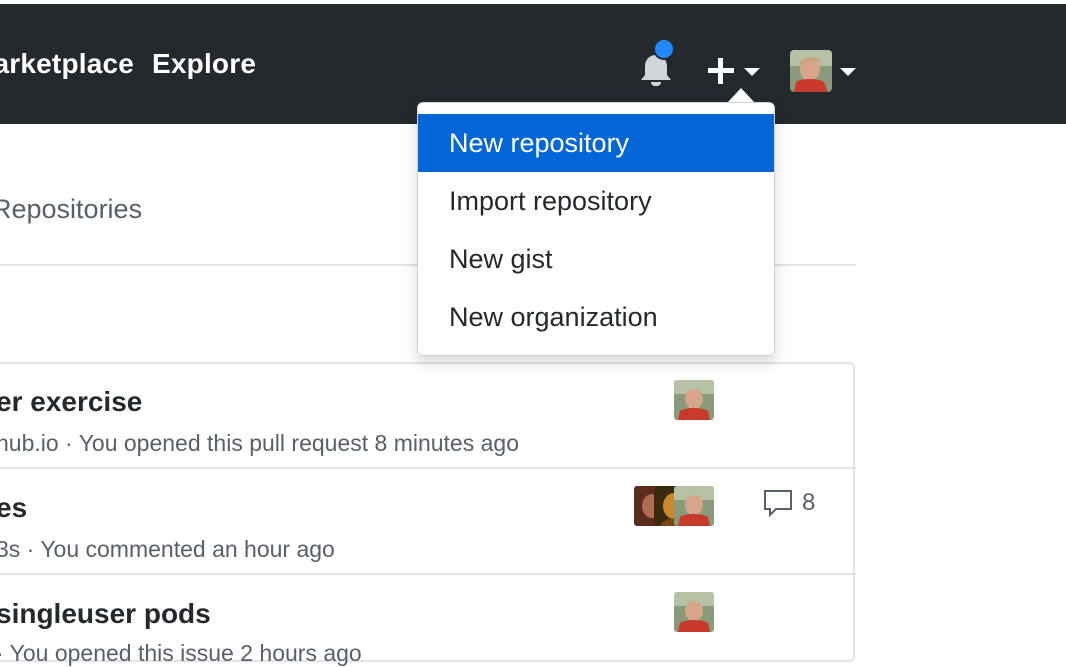 This screenshot has width=1066, height=667. What do you see at coordinates (71, 209) in the screenshot?
I see `repositories-tab: Repositories` at bounding box center [71, 209].